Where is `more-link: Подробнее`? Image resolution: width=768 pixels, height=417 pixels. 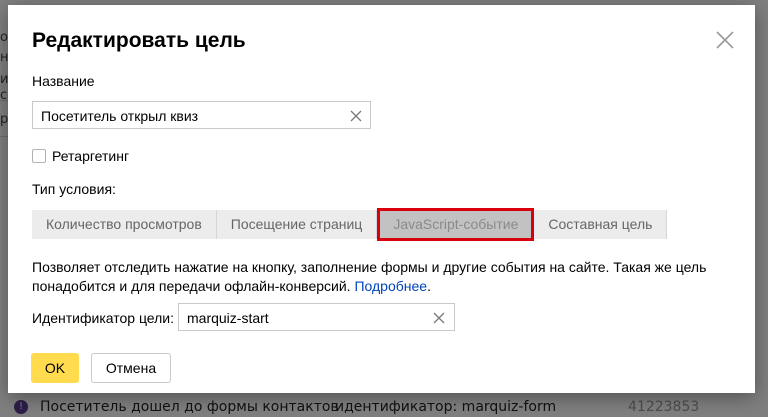
more-link: Подробнее is located at coordinates (390, 286).